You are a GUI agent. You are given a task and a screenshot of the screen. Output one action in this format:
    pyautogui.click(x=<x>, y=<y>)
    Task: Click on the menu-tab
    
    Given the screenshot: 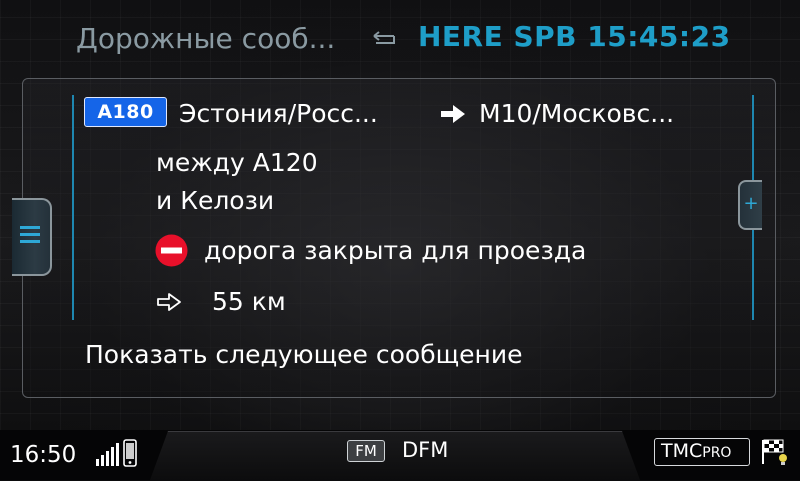 What is the action you would take?
    pyautogui.click(x=32, y=237)
    